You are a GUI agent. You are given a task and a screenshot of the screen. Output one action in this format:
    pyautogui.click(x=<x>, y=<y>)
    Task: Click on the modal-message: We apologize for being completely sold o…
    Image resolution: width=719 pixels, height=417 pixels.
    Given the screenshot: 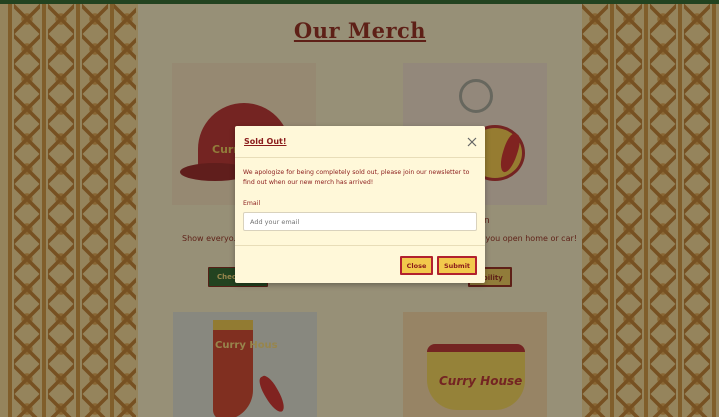 What is the action you would take?
    pyautogui.click(x=356, y=177)
    